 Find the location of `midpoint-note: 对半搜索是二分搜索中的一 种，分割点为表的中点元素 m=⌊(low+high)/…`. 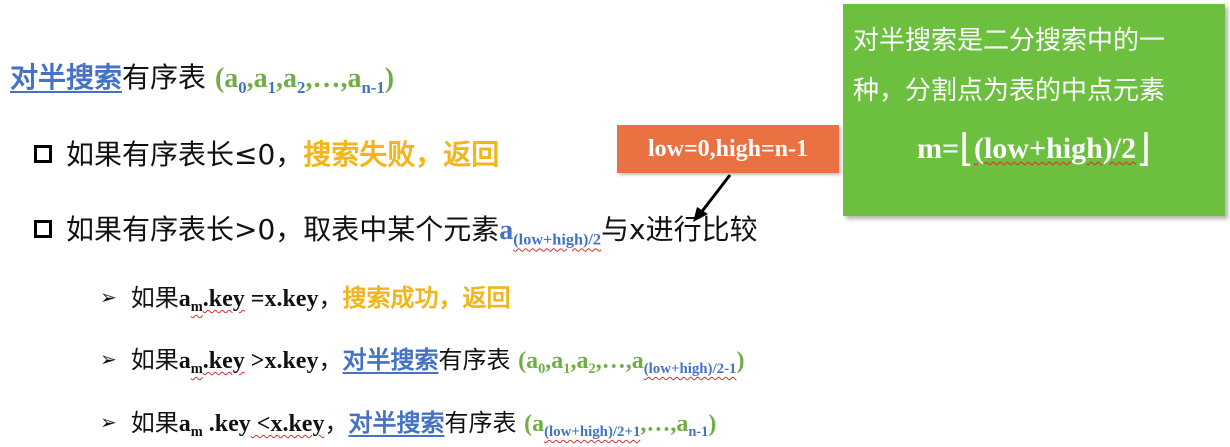

midpoint-note: 对半搜索是二分搜索中的一 种，分割点为表的中点元素 m=⌊(low+high)/… is located at coordinates (1034, 110).